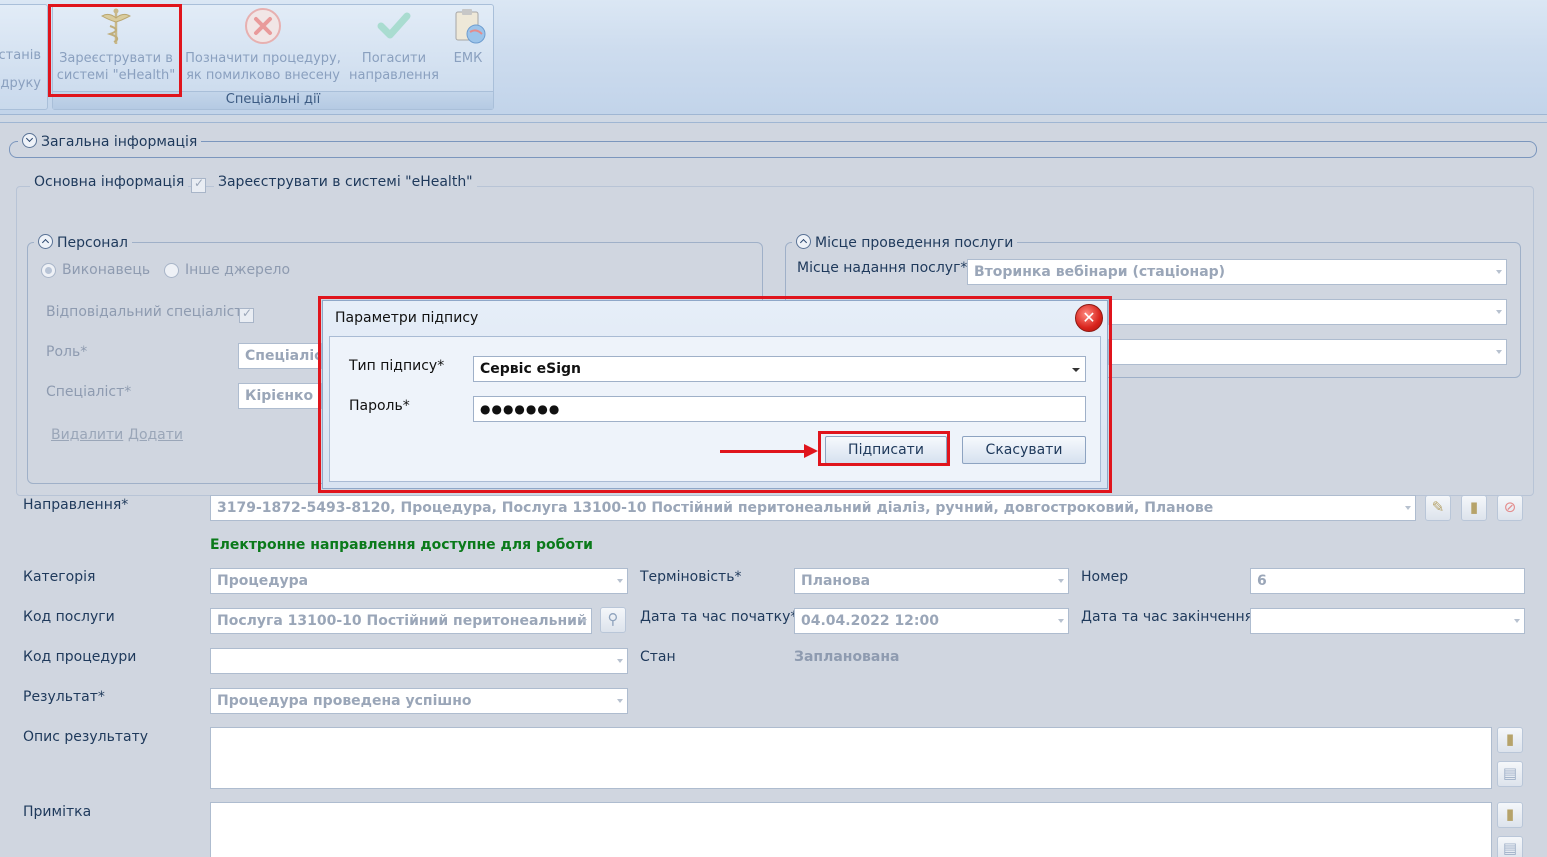  Describe the element at coordinates (1100, 272) in the screenshot. I see `service-place-value: Вторинка вебінари (стаціонар)` at that location.